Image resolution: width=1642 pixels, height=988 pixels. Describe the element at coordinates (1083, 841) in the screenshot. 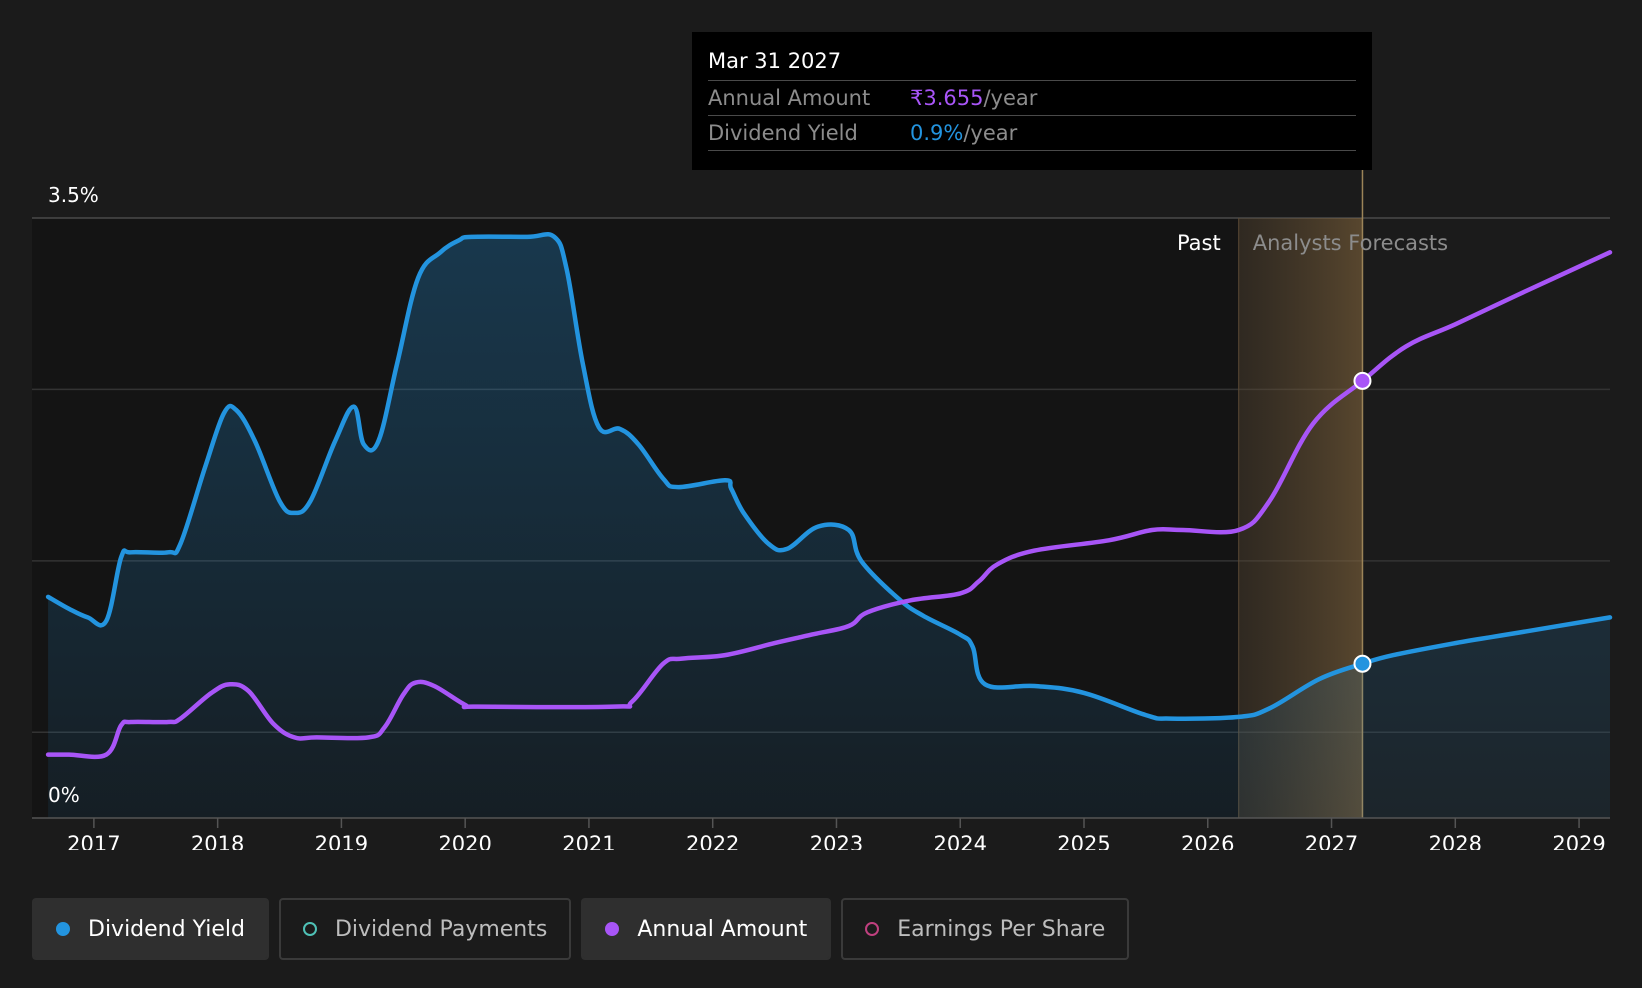

I see `x-tick-label: 2025` at that location.